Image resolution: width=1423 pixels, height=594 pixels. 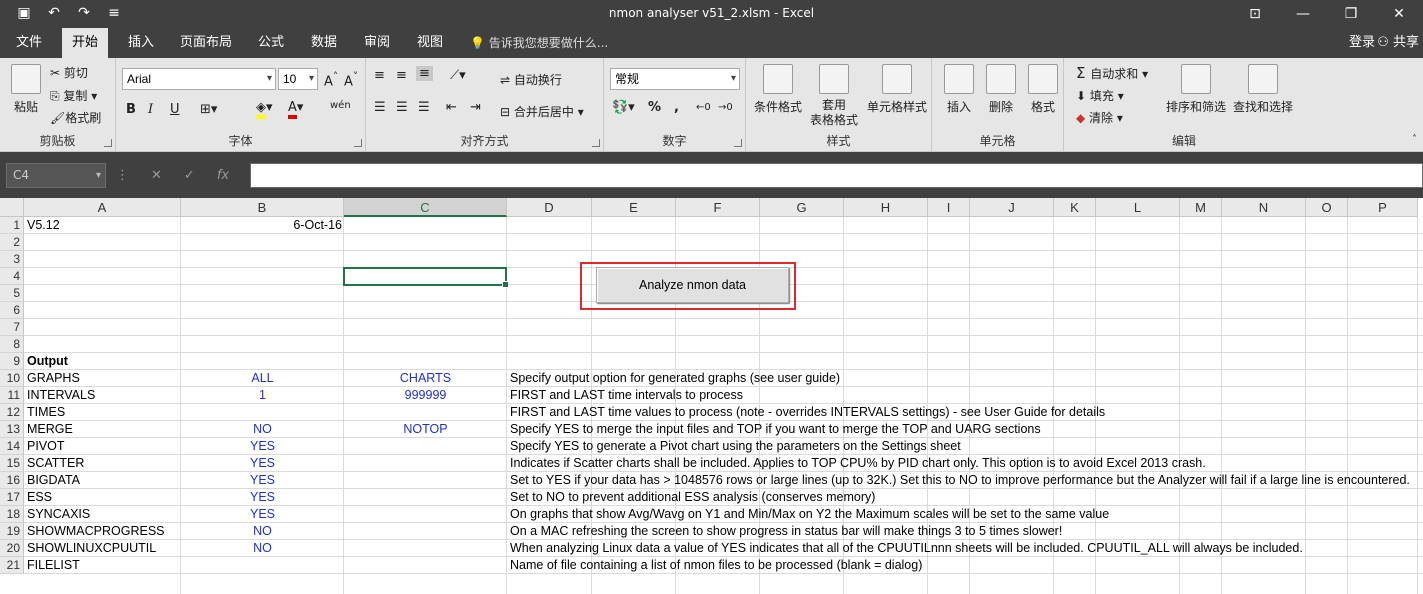 I want to click on row-header-20: 20, so click(x=12, y=548).